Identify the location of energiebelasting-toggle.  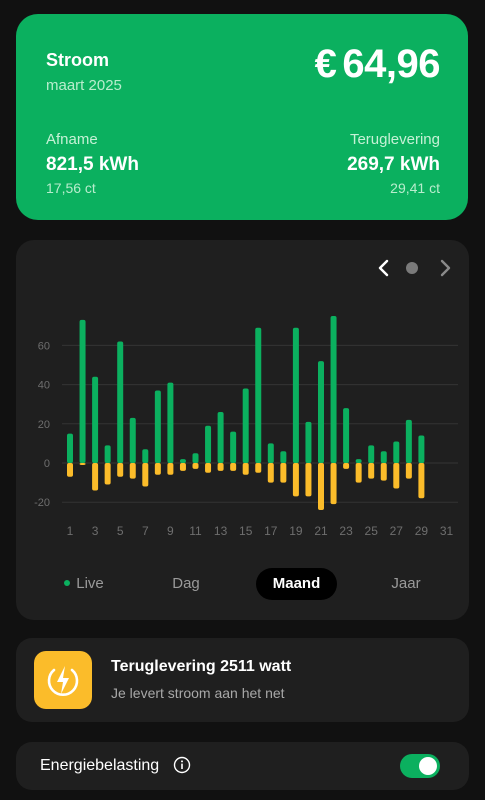
(420, 766).